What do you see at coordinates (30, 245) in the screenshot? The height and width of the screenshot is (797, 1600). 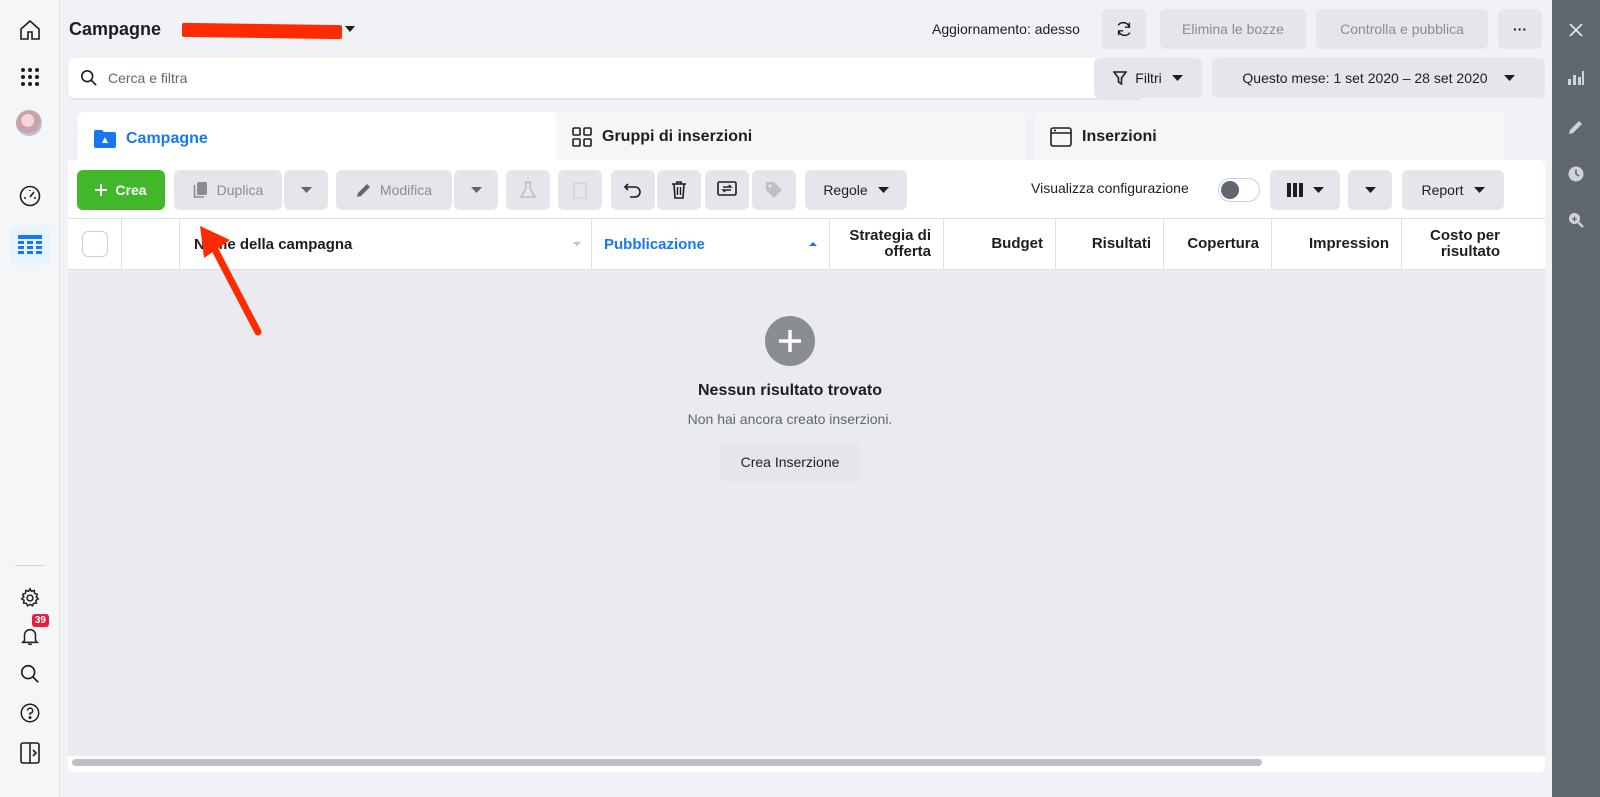 I see `ads-manager-table-icon` at bounding box center [30, 245].